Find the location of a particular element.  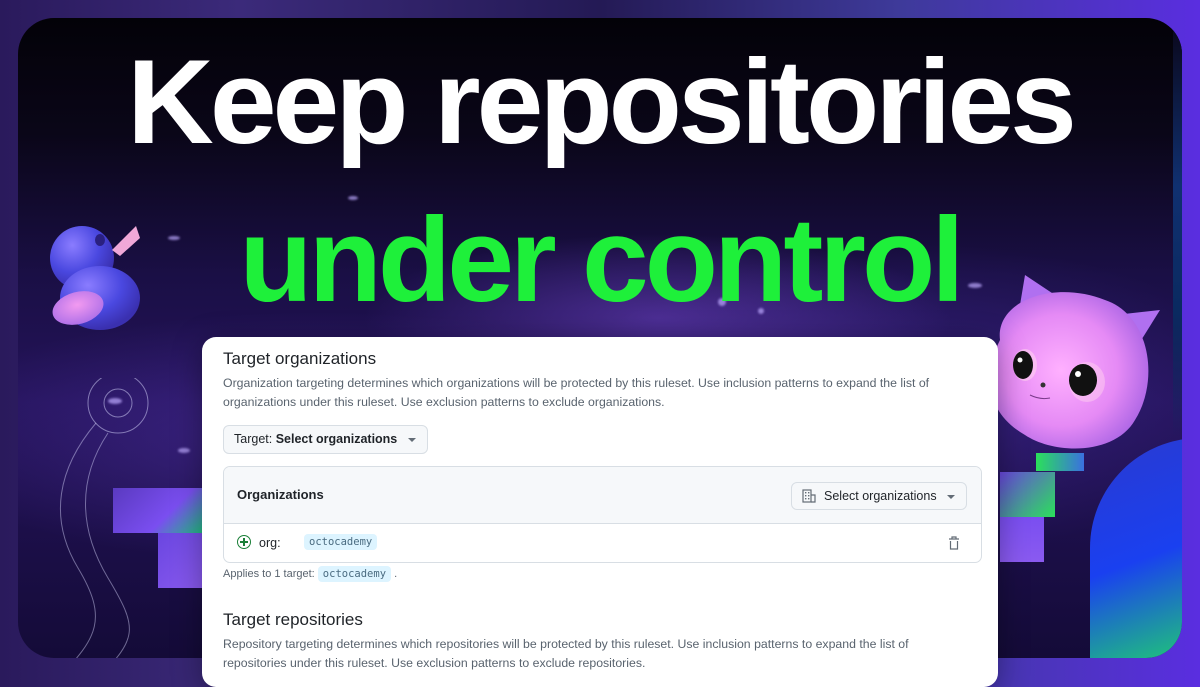

organization-icon is located at coordinates (809, 496).